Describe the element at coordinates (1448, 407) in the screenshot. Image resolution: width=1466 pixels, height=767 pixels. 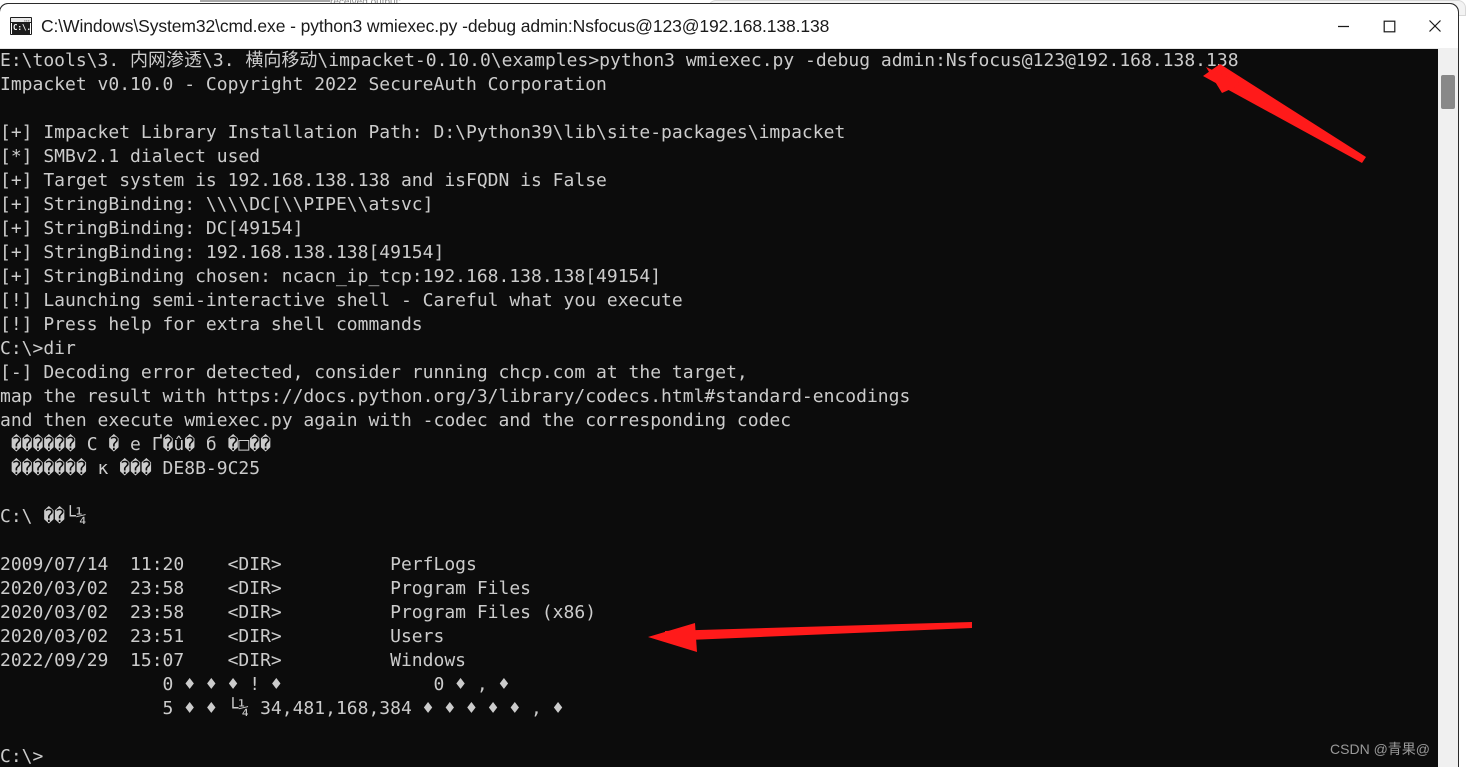
I see `vertical-scrollbar` at that location.